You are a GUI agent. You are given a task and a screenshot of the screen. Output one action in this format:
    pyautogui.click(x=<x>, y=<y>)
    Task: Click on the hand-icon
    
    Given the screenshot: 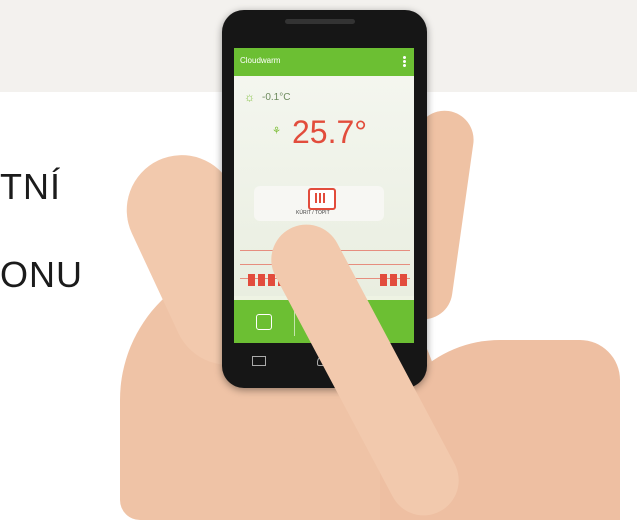 What is the action you would take?
    pyautogui.click(x=264, y=322)
    